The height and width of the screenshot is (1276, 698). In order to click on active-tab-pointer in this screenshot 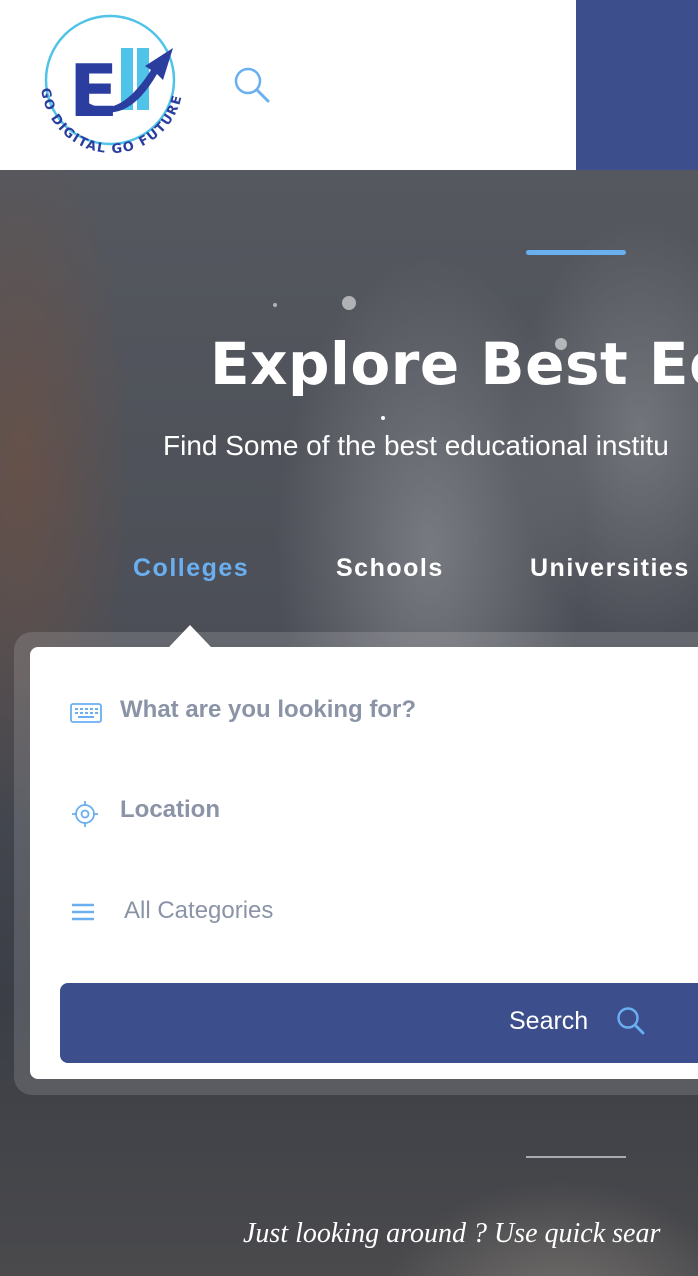, I will do `click(190, 636)`.